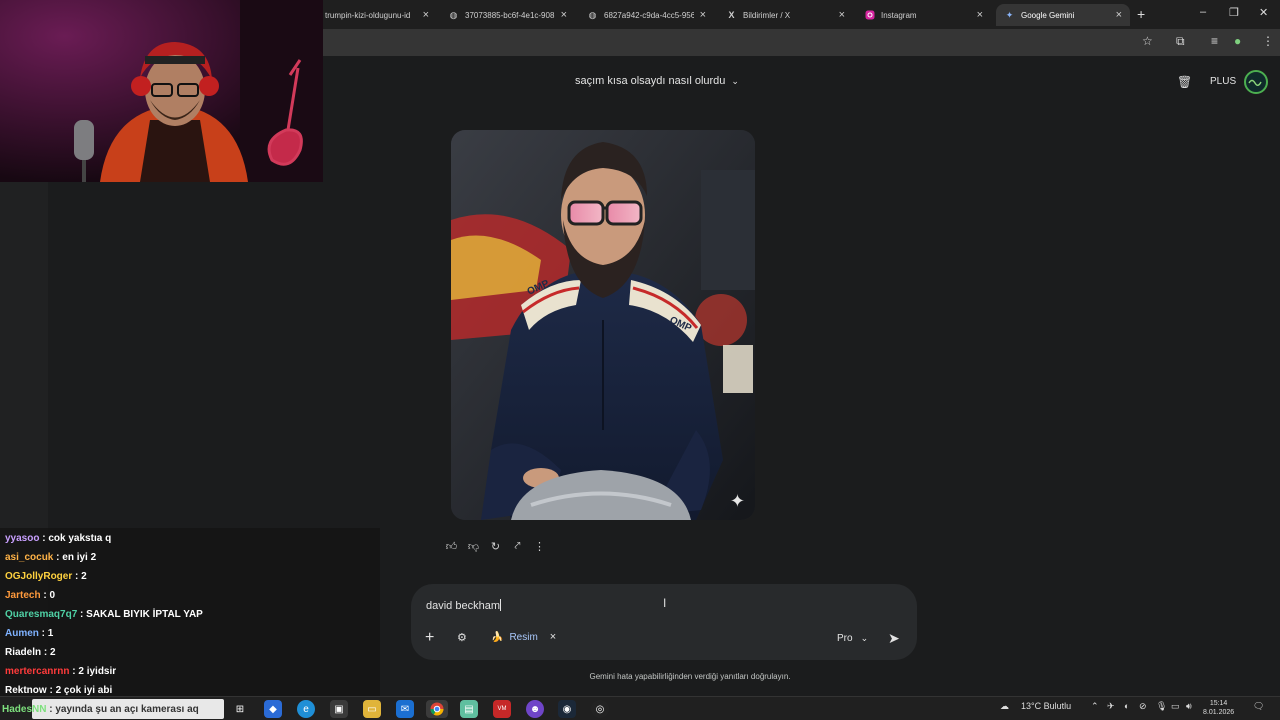  I want to click on profile-icon: ●, so click(1237, 41).